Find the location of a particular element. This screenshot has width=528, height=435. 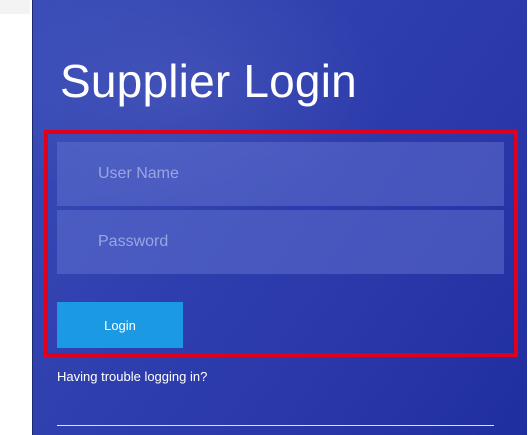

login-button: Login is located at coordinates (120, 325).